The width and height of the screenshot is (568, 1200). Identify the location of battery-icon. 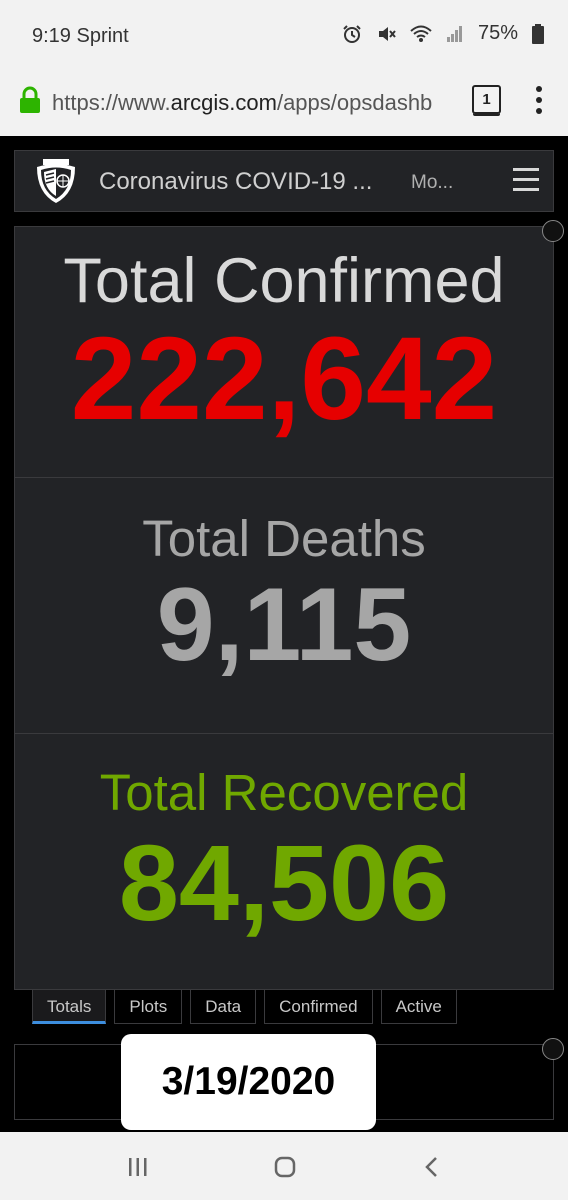
(538, 33).